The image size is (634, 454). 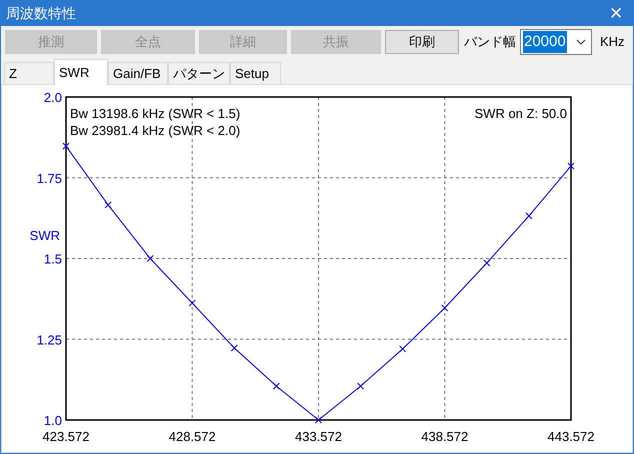 What do you see at coordinates (138, 73) in the screenshot?
I see `tab: Gain/FB` at bounding box center [138, 73].